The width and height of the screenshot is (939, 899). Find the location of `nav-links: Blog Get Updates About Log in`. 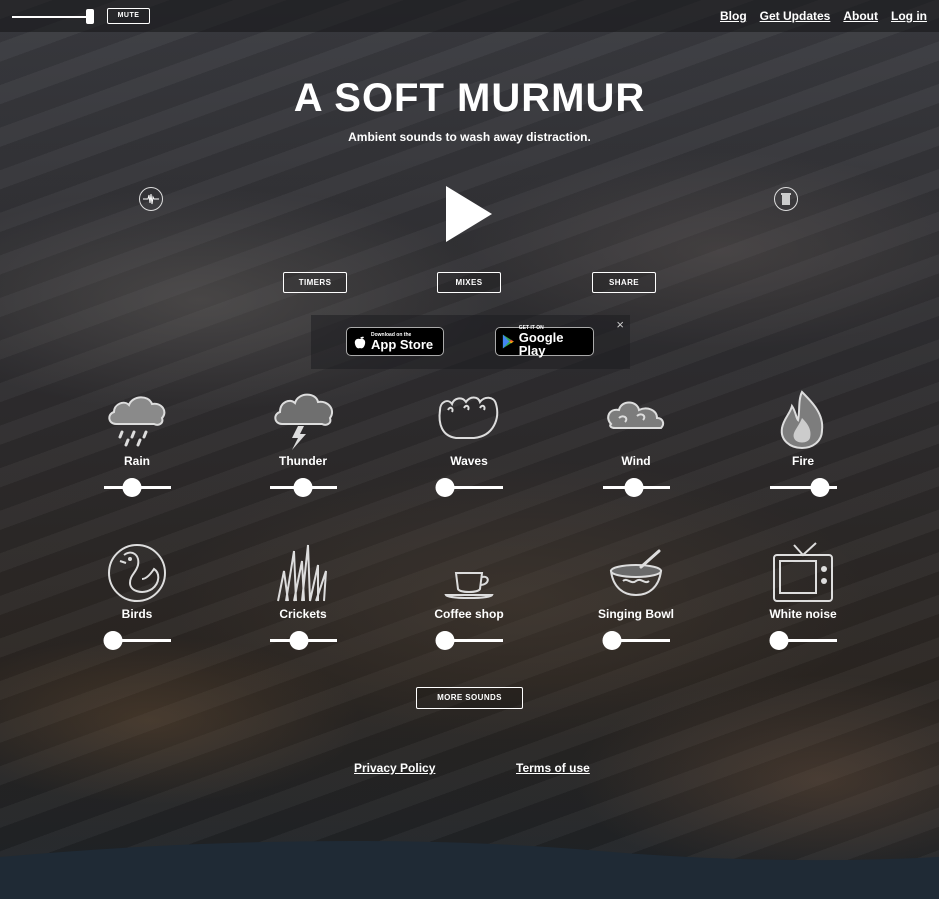

nav-links: Blog Get Updates About Log in is located at coordinates (823, 16).